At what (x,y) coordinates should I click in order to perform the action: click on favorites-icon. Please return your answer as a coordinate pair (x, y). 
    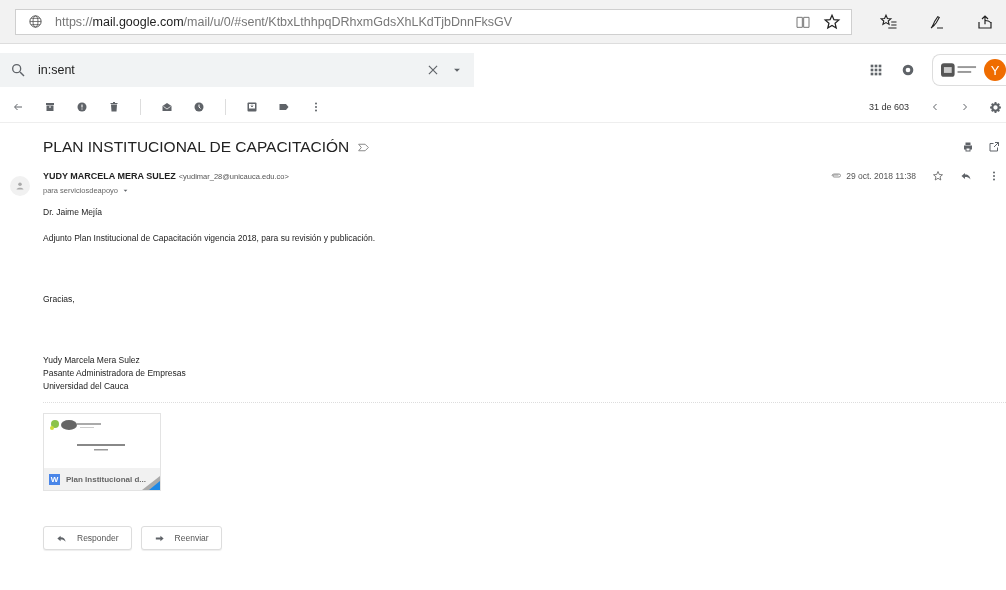
    Looking at the image, I should click on (889, 21).